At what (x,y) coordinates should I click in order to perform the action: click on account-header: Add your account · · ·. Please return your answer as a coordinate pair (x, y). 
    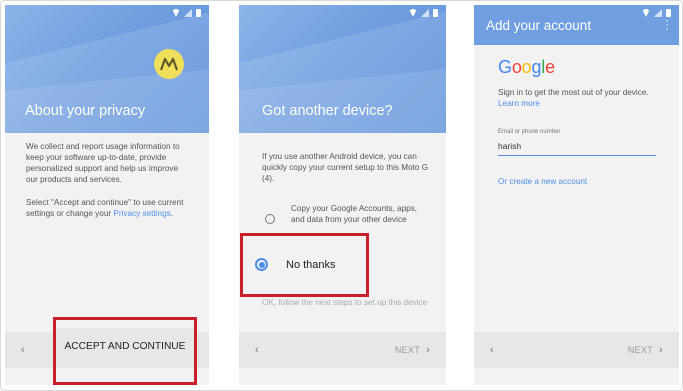
    Looking at the image, I should click on (576, 25).